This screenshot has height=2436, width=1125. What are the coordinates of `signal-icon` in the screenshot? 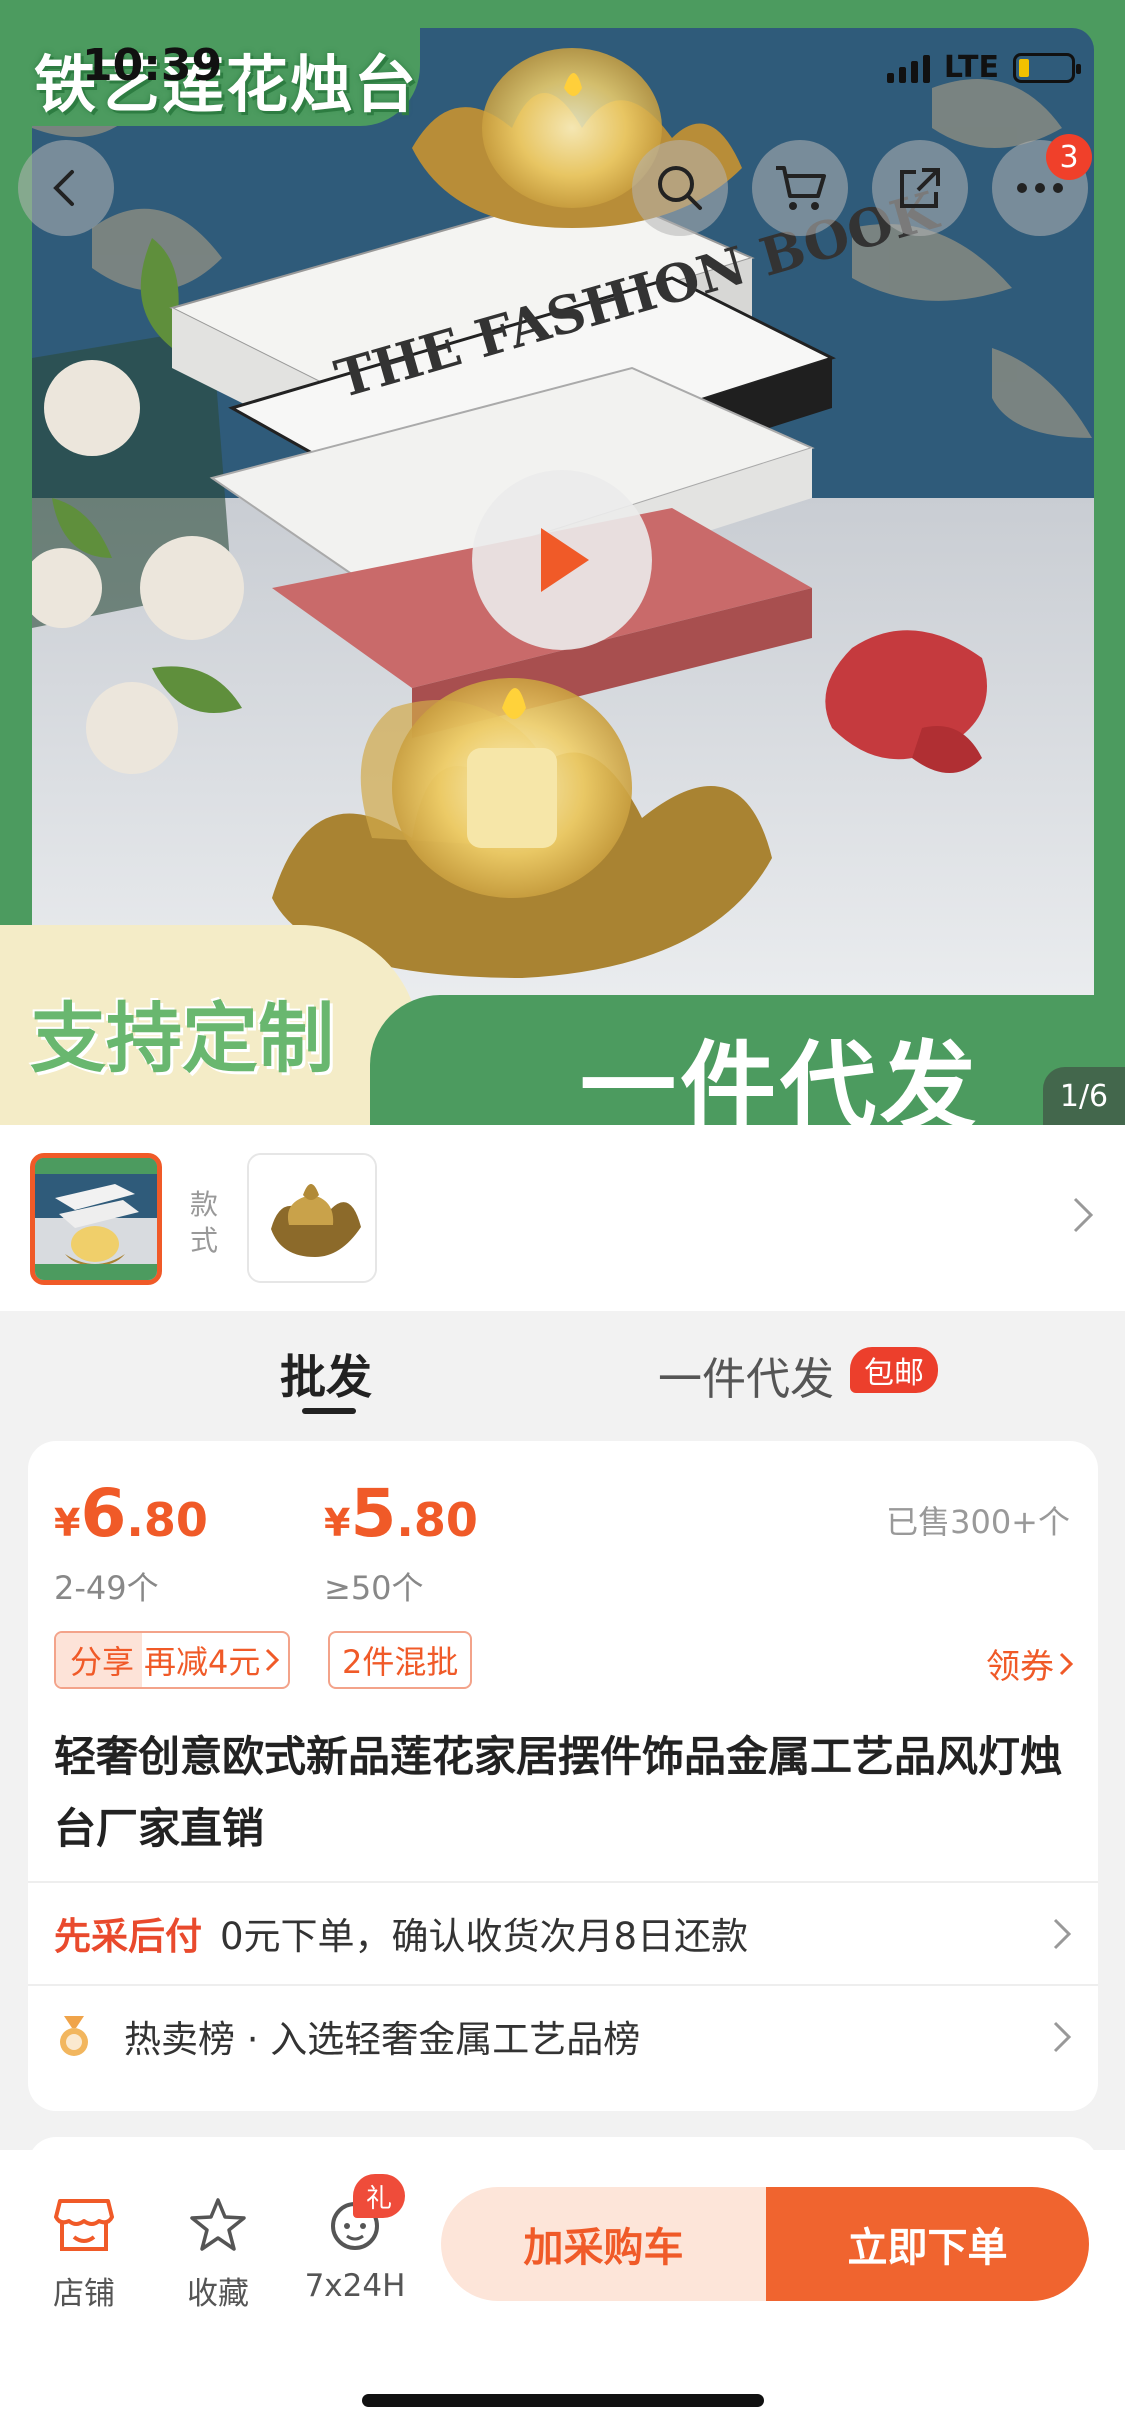 It's located at (908, 68).